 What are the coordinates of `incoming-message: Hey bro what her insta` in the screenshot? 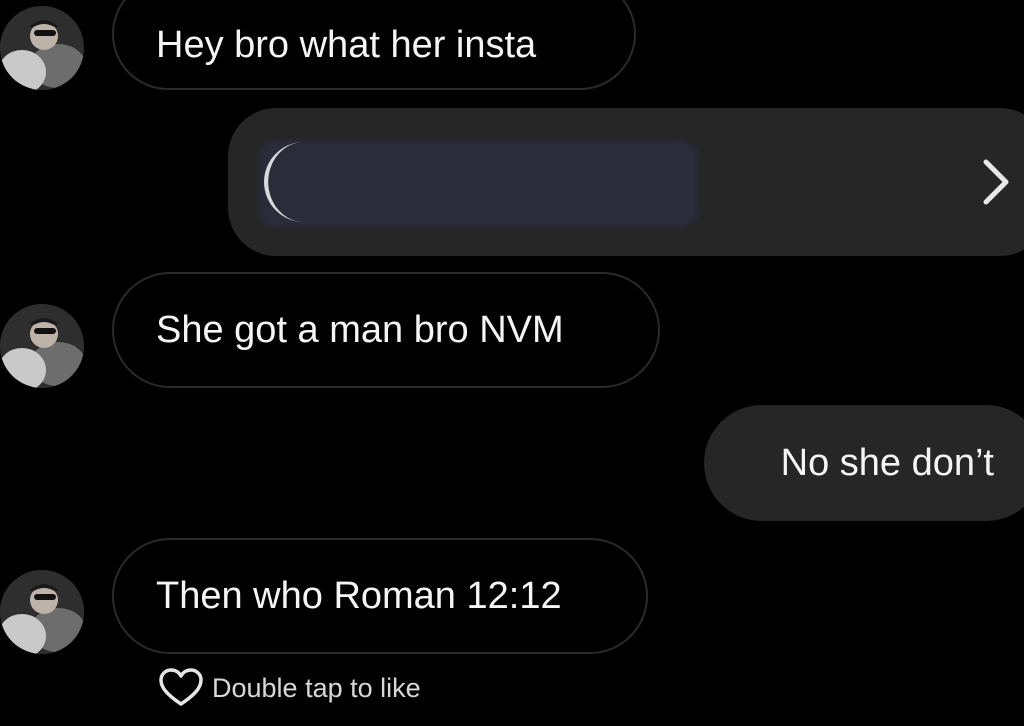 It's located at (374, 45).